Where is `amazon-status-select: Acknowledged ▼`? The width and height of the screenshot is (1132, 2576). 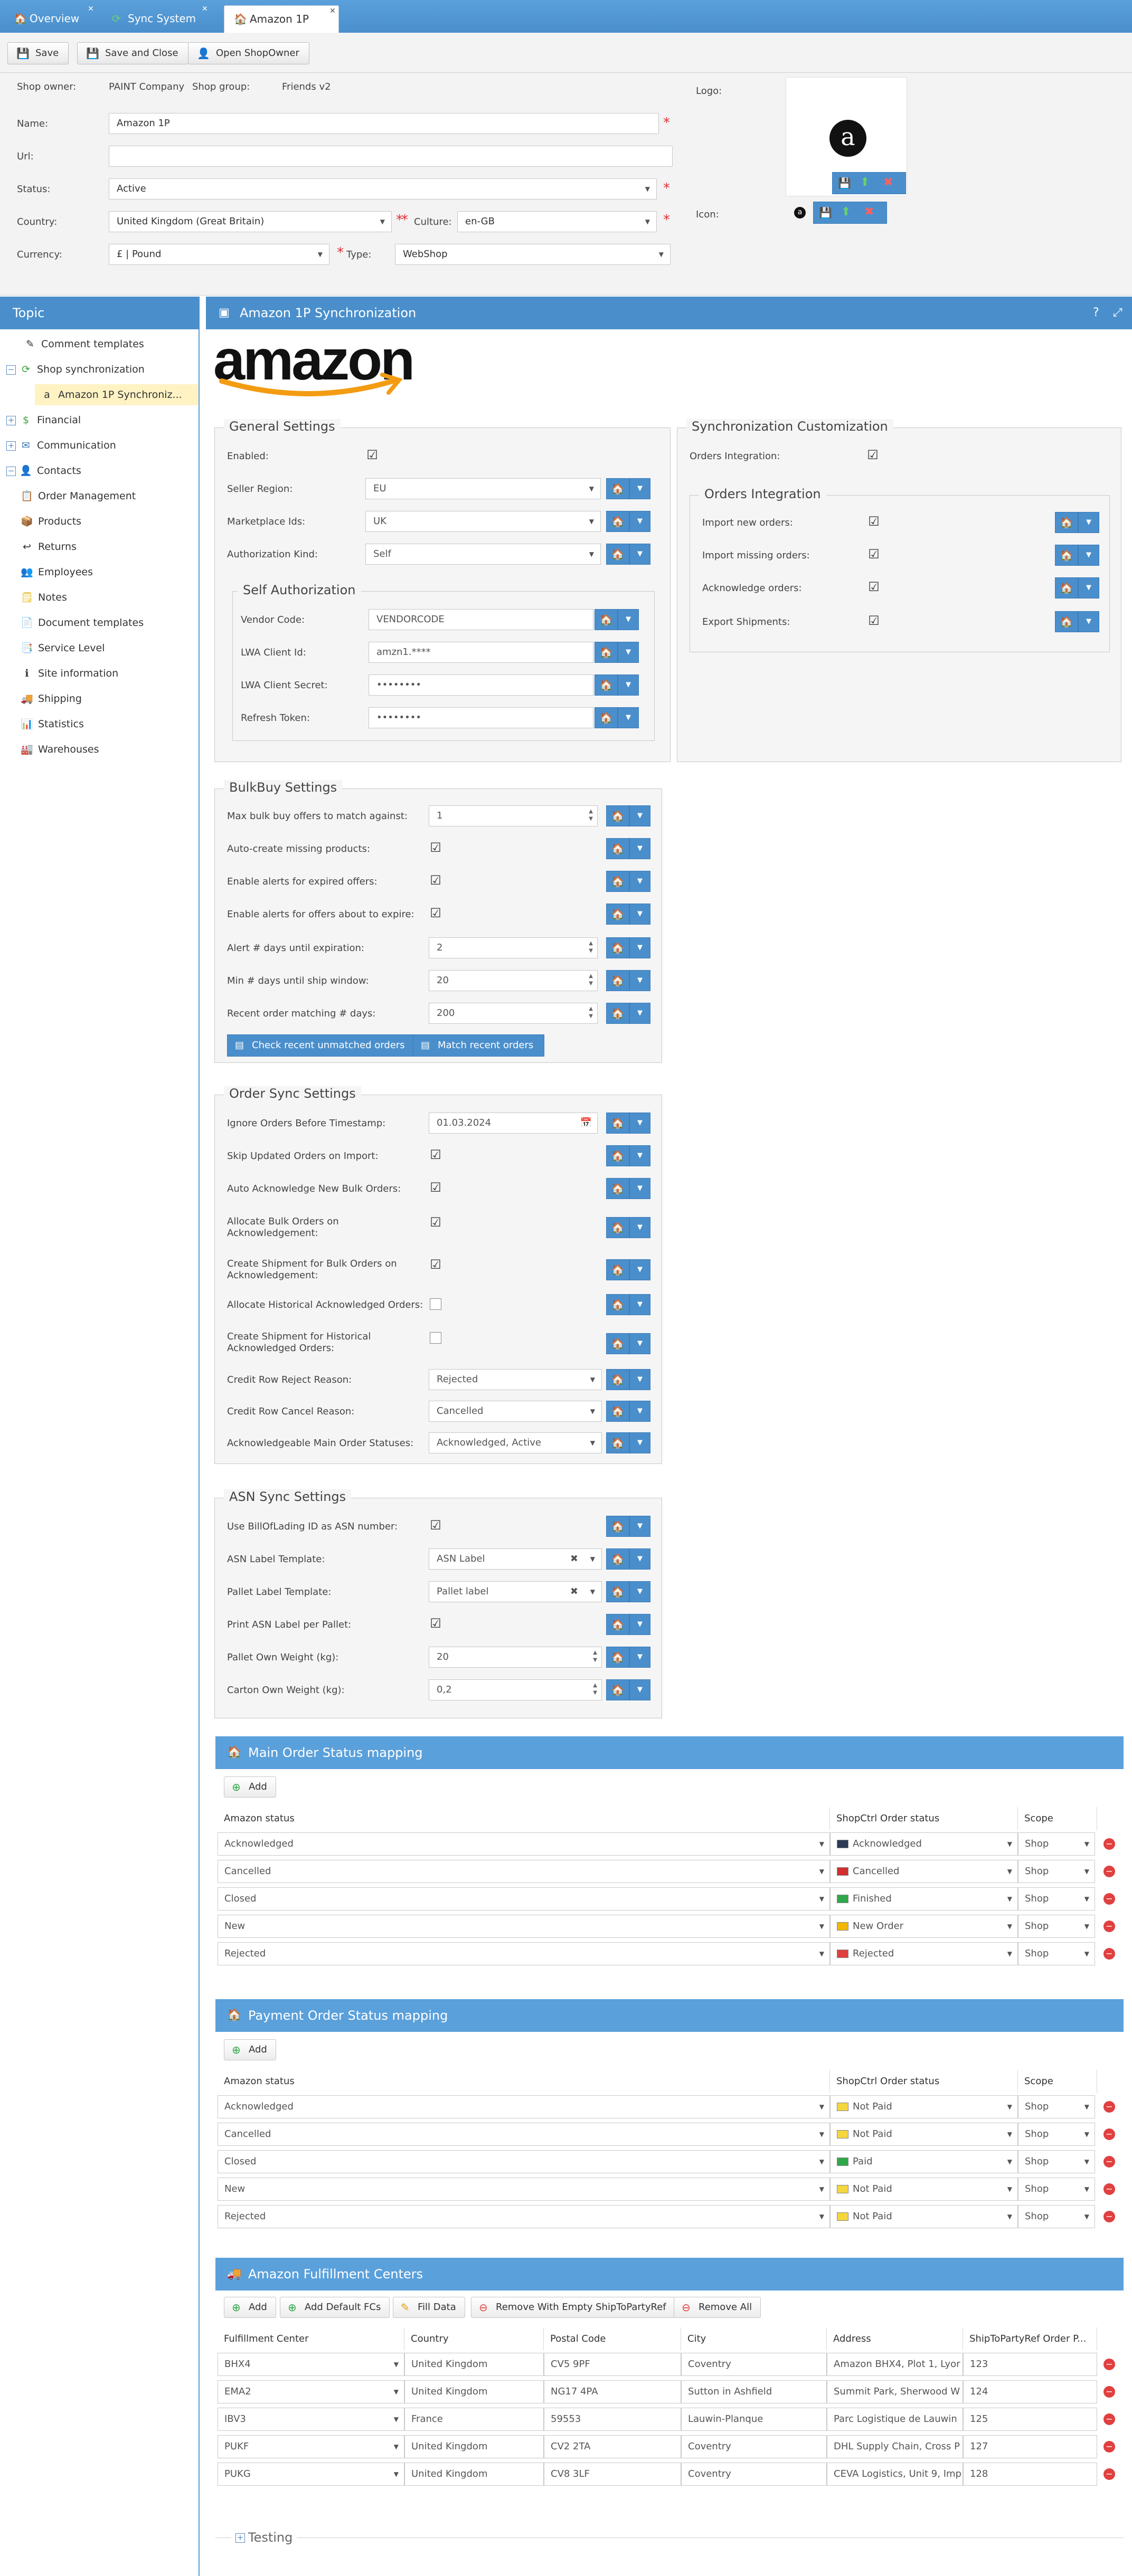
amazon-status-select: Acknowledged ▼ is located at coordinates (524, 1844).